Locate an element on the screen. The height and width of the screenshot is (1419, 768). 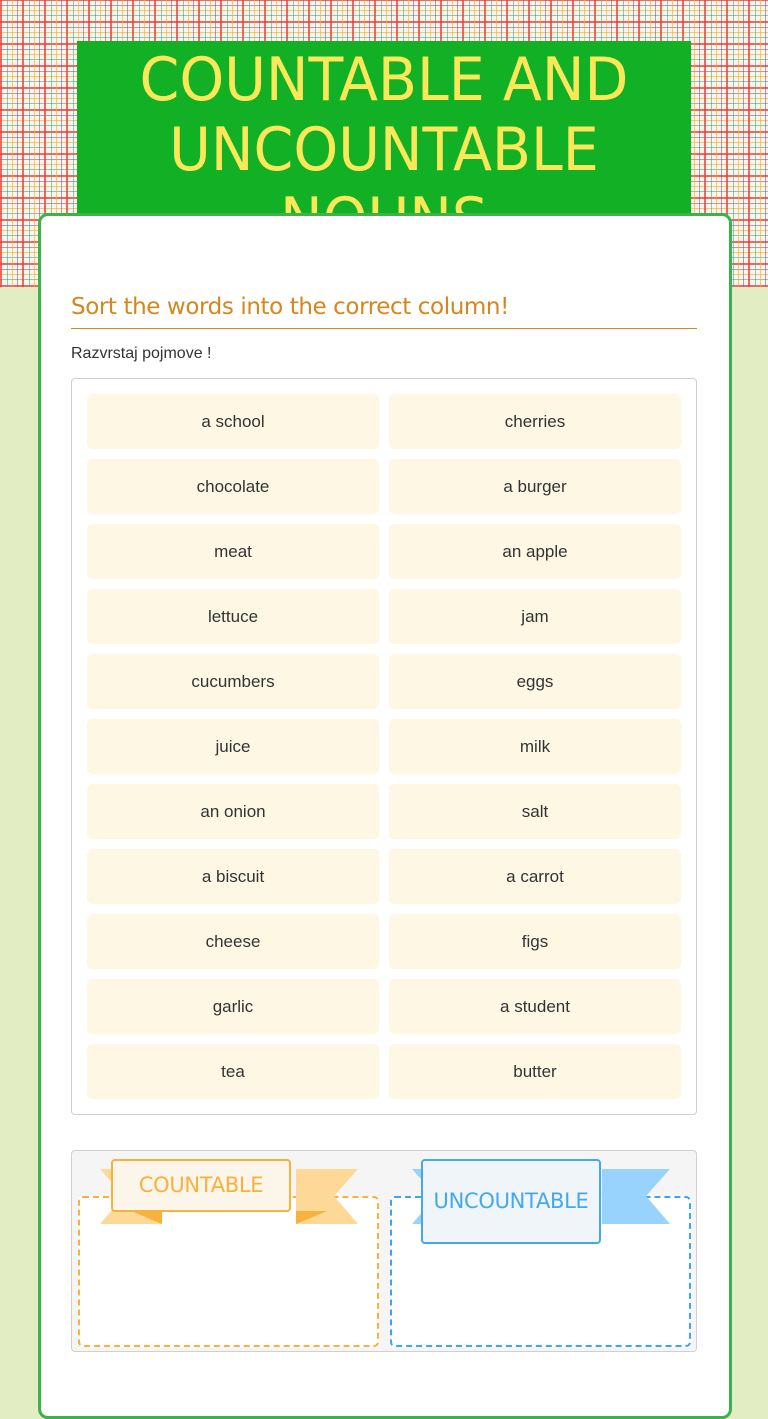
word-tile: chocolate is located at coordinates (233, 486).